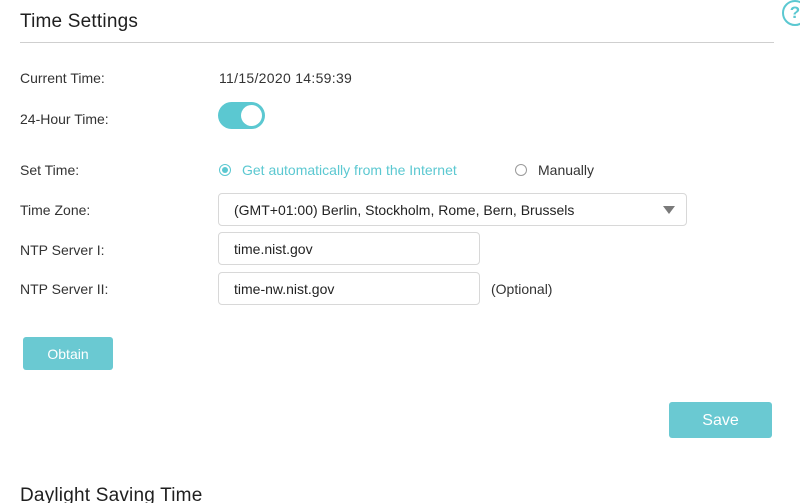 The height and width of the screenshot is (503, 800). What do you see at coordinates (566, 170) in the screenshot?
I see `set-time-manual-label: Manually` at bounding box center [566, 170].